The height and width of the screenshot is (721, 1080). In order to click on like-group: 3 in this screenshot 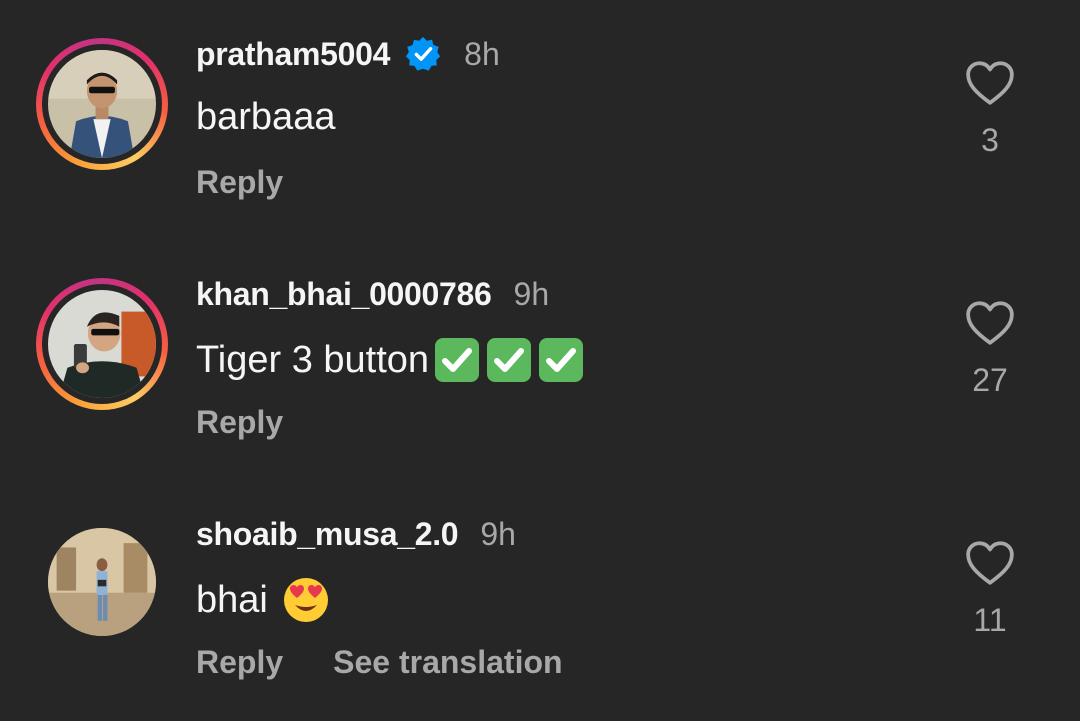, I will do `click(990, 109)`.